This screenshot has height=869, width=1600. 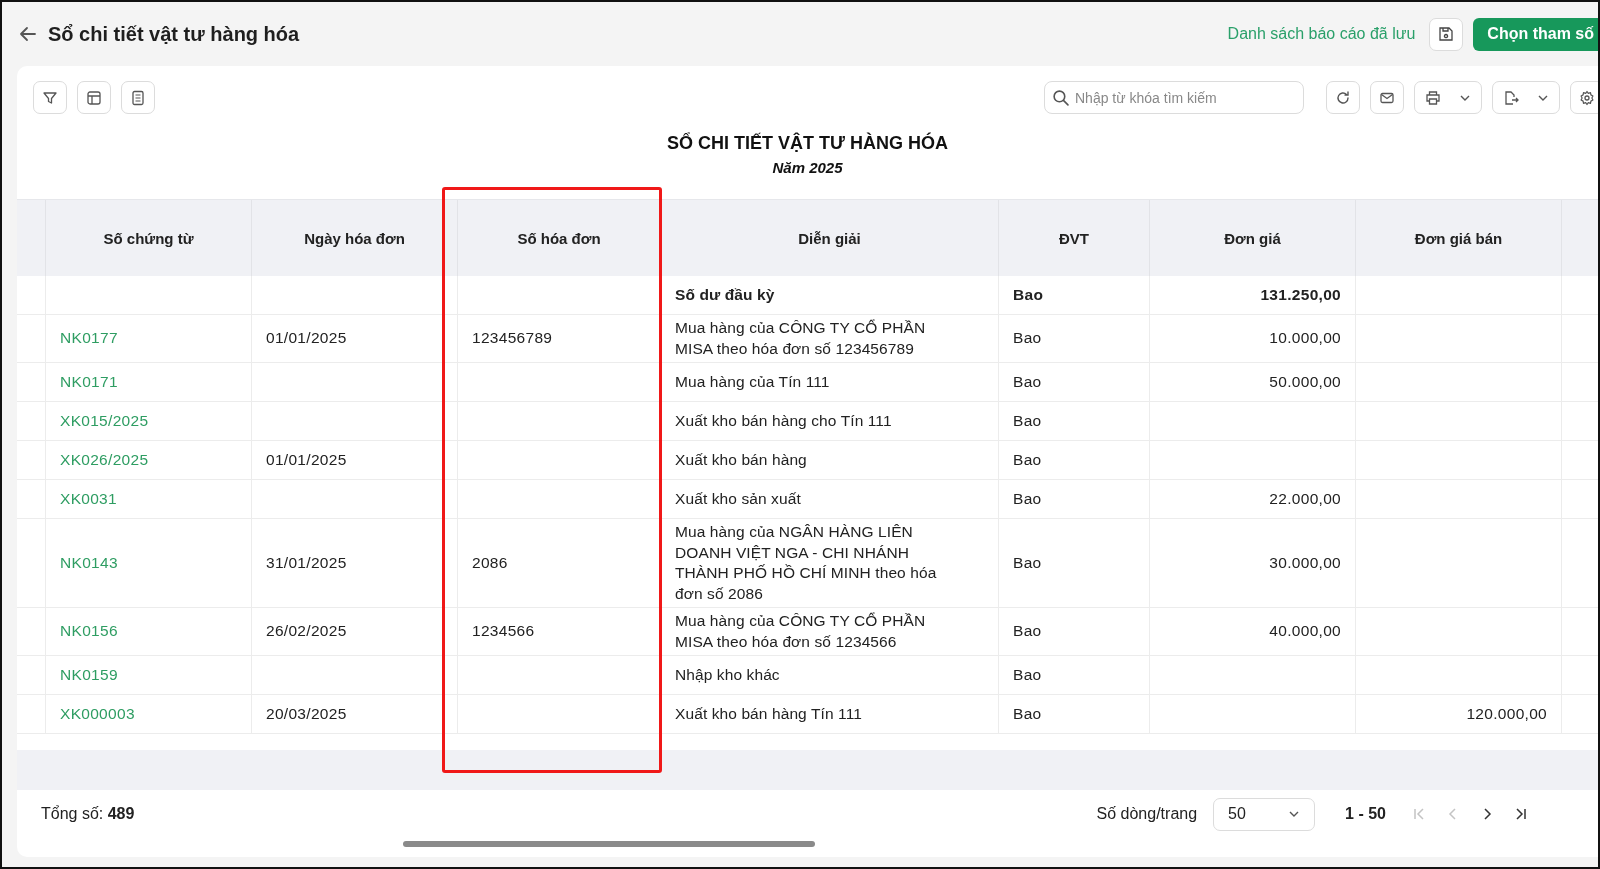 What do you see at coordinates (503, 631) in the screenshot?
I see `table-cell: 1234566` at bounding box center [503, 631].